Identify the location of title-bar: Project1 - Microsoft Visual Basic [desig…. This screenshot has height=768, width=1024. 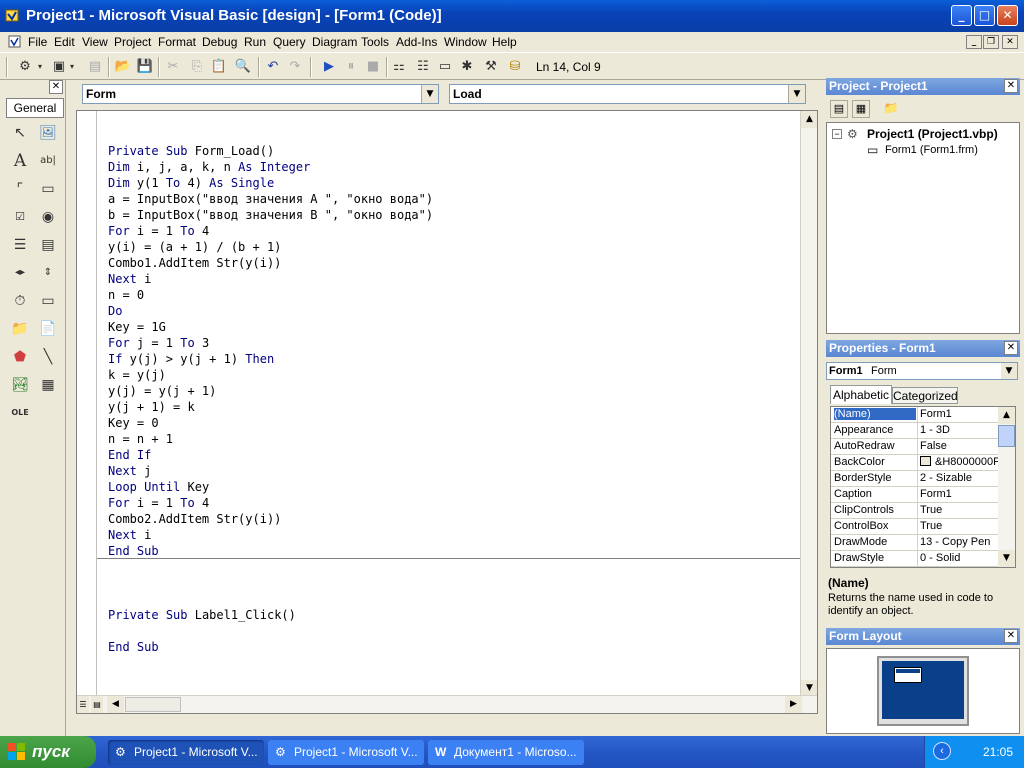
(512, 16).